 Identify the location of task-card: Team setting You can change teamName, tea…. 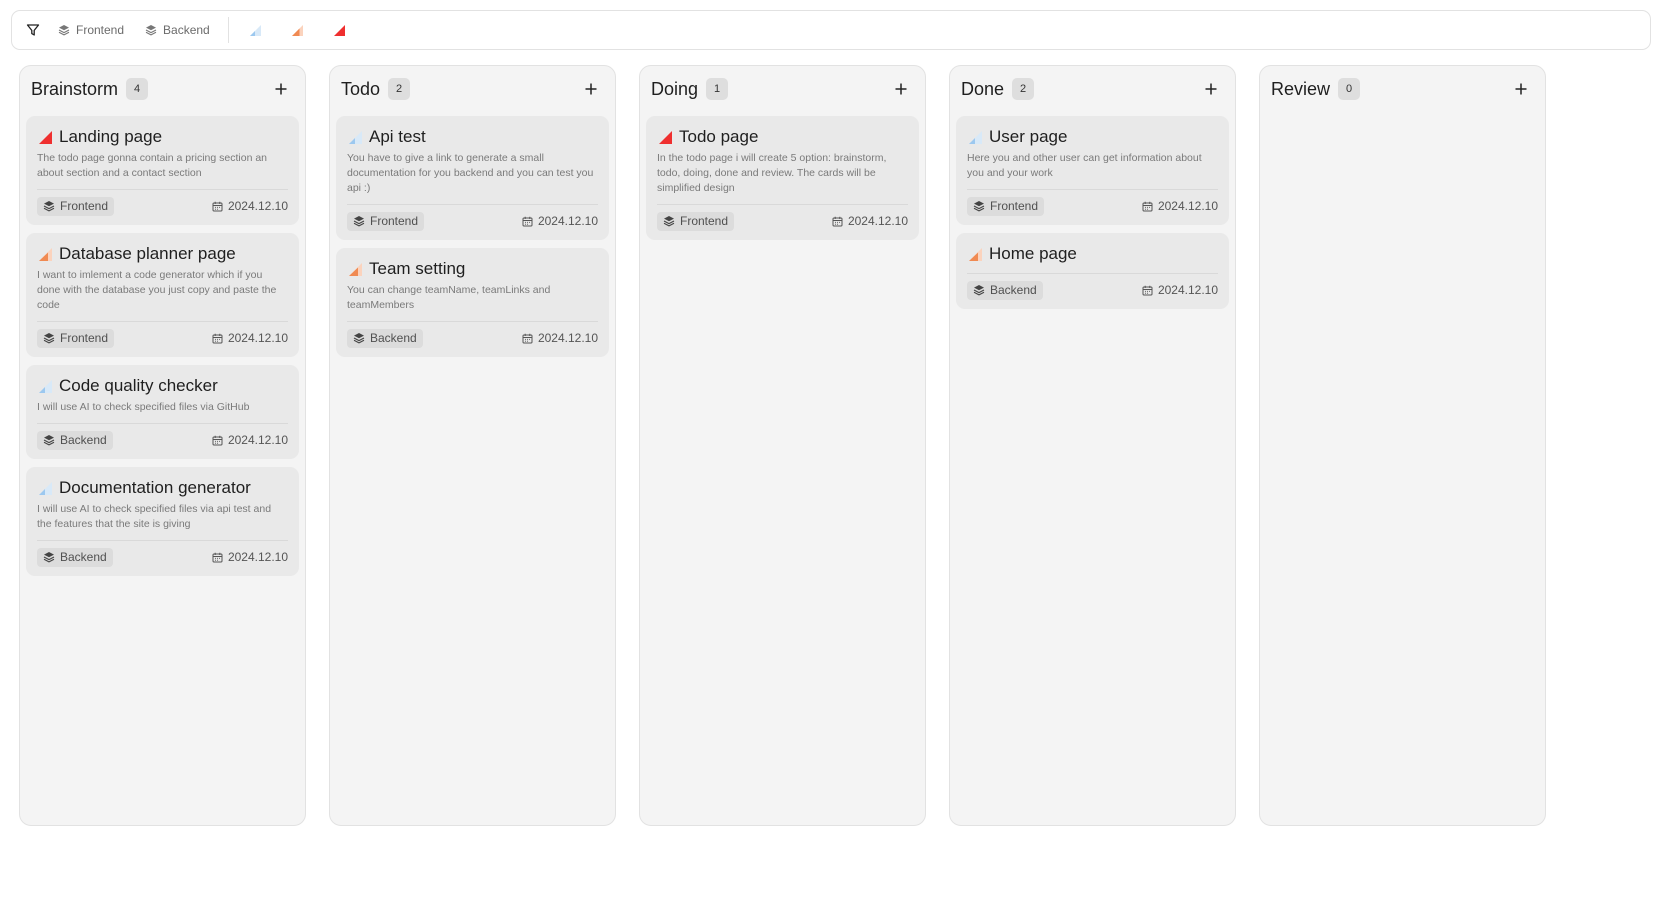
(472, 302).